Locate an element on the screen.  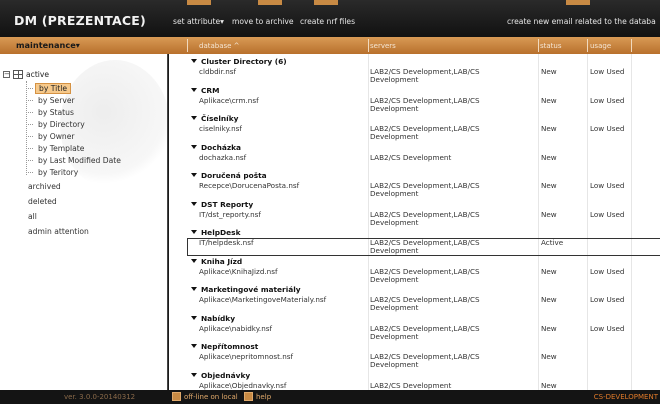
create-email-button: create new email related to the databa is located at coordinates (581, 21).